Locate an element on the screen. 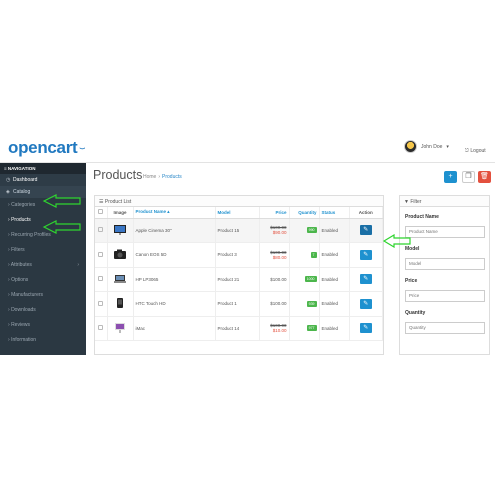  product-name: HP LP3065 is located at coordinates (174, 279).